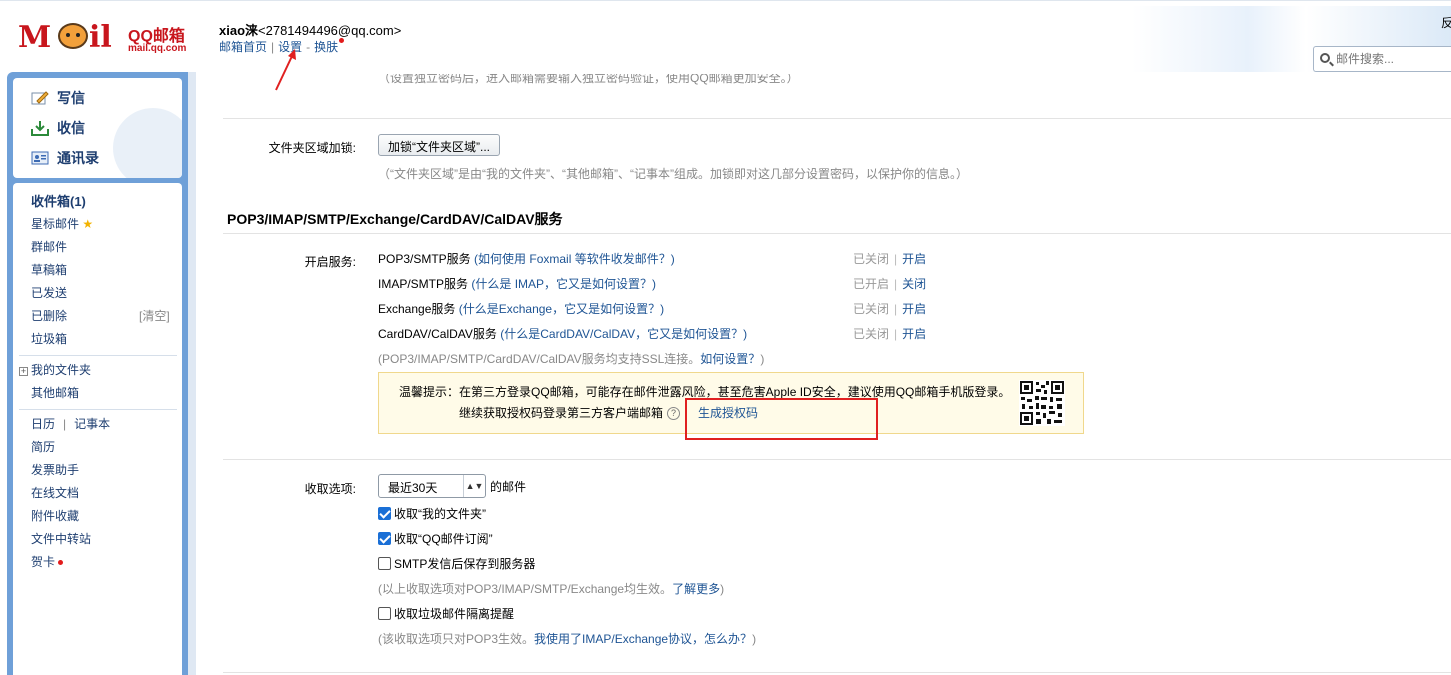 Image resolution: width=1451 pixels, height=675 pixels. What do you see at coordinates (55, 469) in the screenshot?
I see `sidebar-item-invoice: 发票助手` at bounding box center [55, 469].